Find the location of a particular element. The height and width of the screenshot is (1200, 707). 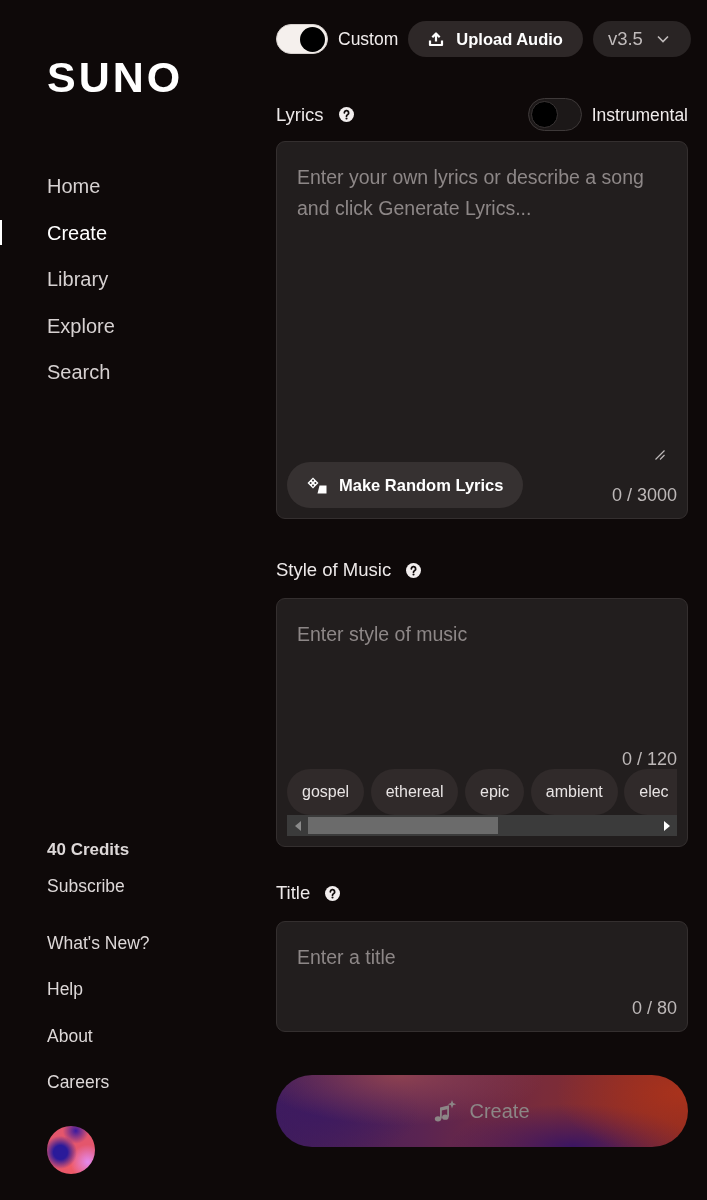

scroll-left-icon is located at coordinates (297, 825).